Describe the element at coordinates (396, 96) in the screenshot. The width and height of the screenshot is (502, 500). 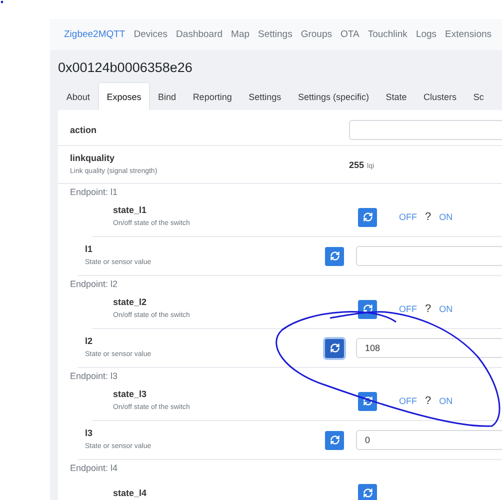
I see `tab: State` at that location.